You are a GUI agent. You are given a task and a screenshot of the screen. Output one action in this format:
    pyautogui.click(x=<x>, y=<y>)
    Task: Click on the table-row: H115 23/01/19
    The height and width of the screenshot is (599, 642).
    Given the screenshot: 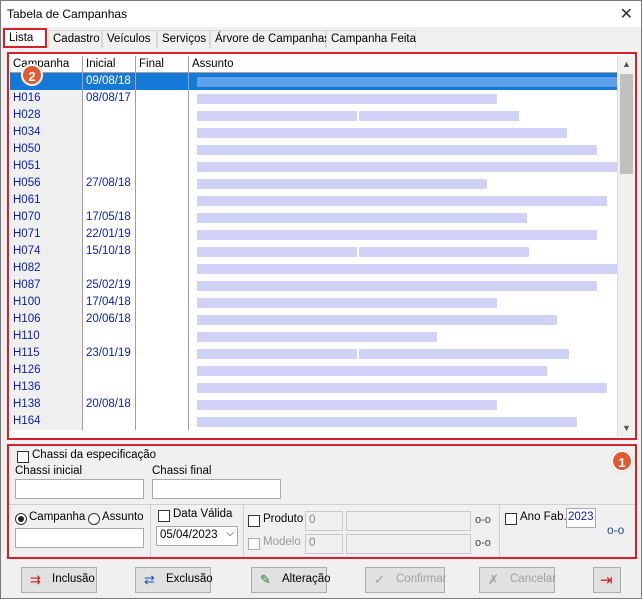 What is the action you would take?
    pyautogui.click(x=313, y=353)
    